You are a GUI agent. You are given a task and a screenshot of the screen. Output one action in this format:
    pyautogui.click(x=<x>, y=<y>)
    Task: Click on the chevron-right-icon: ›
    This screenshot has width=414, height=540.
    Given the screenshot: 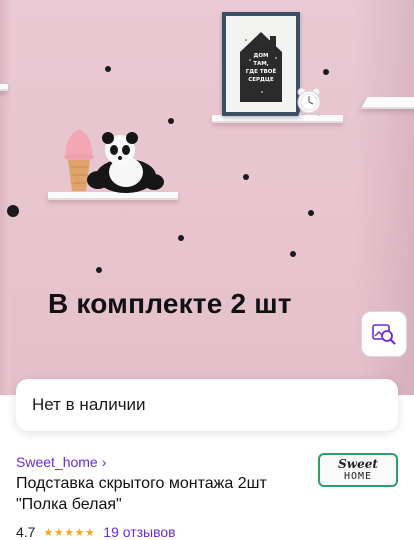 What is the action you would take?
    pyautogui.click(x=104, y=462)
    